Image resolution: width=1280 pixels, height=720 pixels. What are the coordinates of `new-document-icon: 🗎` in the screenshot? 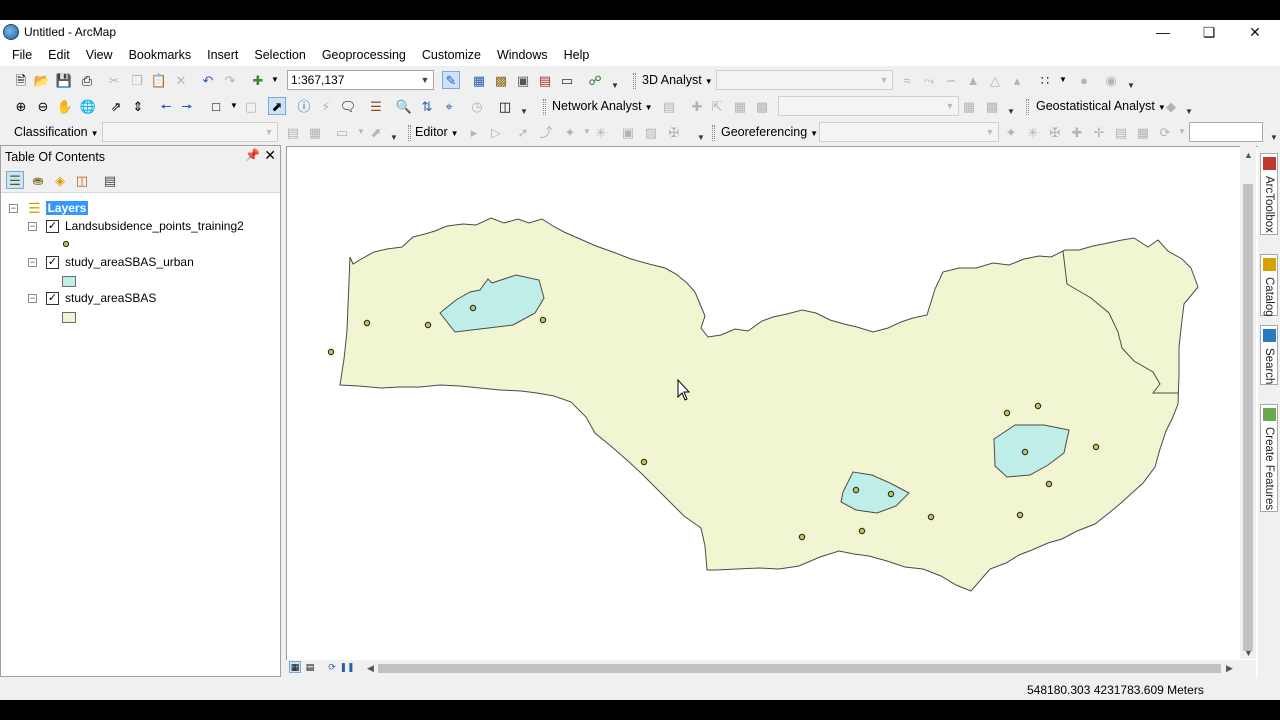 It's located at (21, 80).